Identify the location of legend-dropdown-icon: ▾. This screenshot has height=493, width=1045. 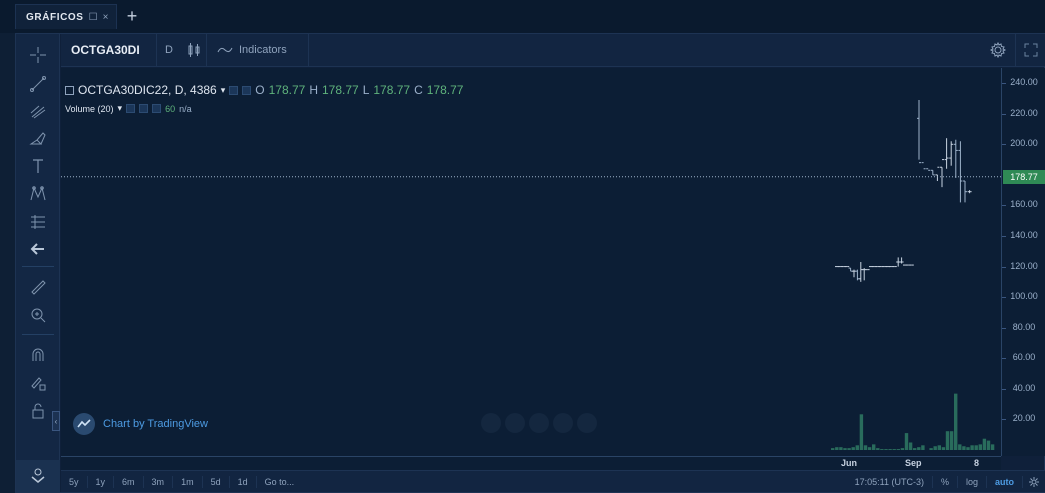
(223, 90).